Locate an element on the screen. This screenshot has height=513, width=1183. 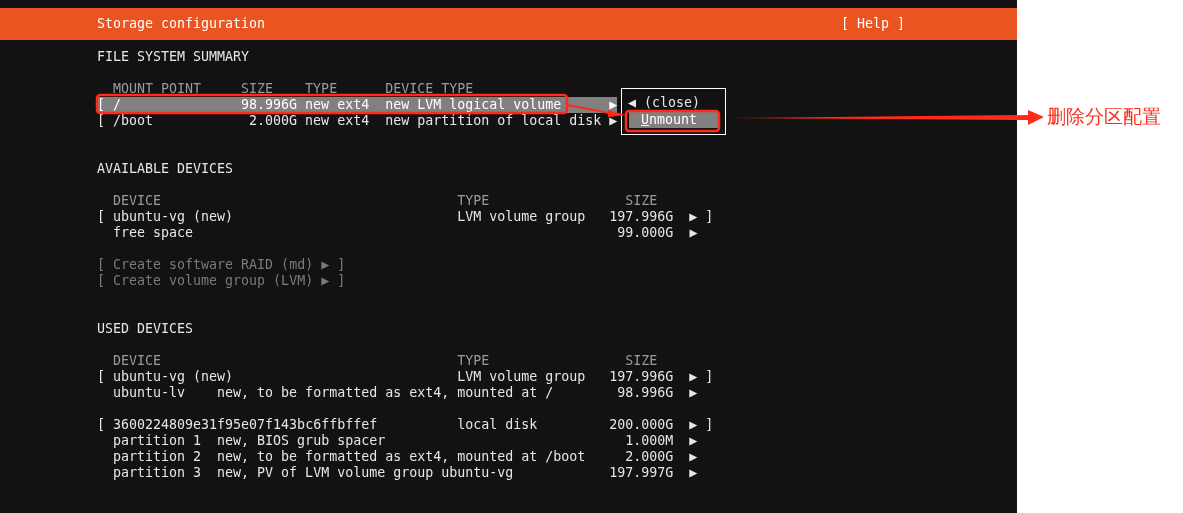
column-header: DEVICE TYPE is located at coordinates (429, 89).